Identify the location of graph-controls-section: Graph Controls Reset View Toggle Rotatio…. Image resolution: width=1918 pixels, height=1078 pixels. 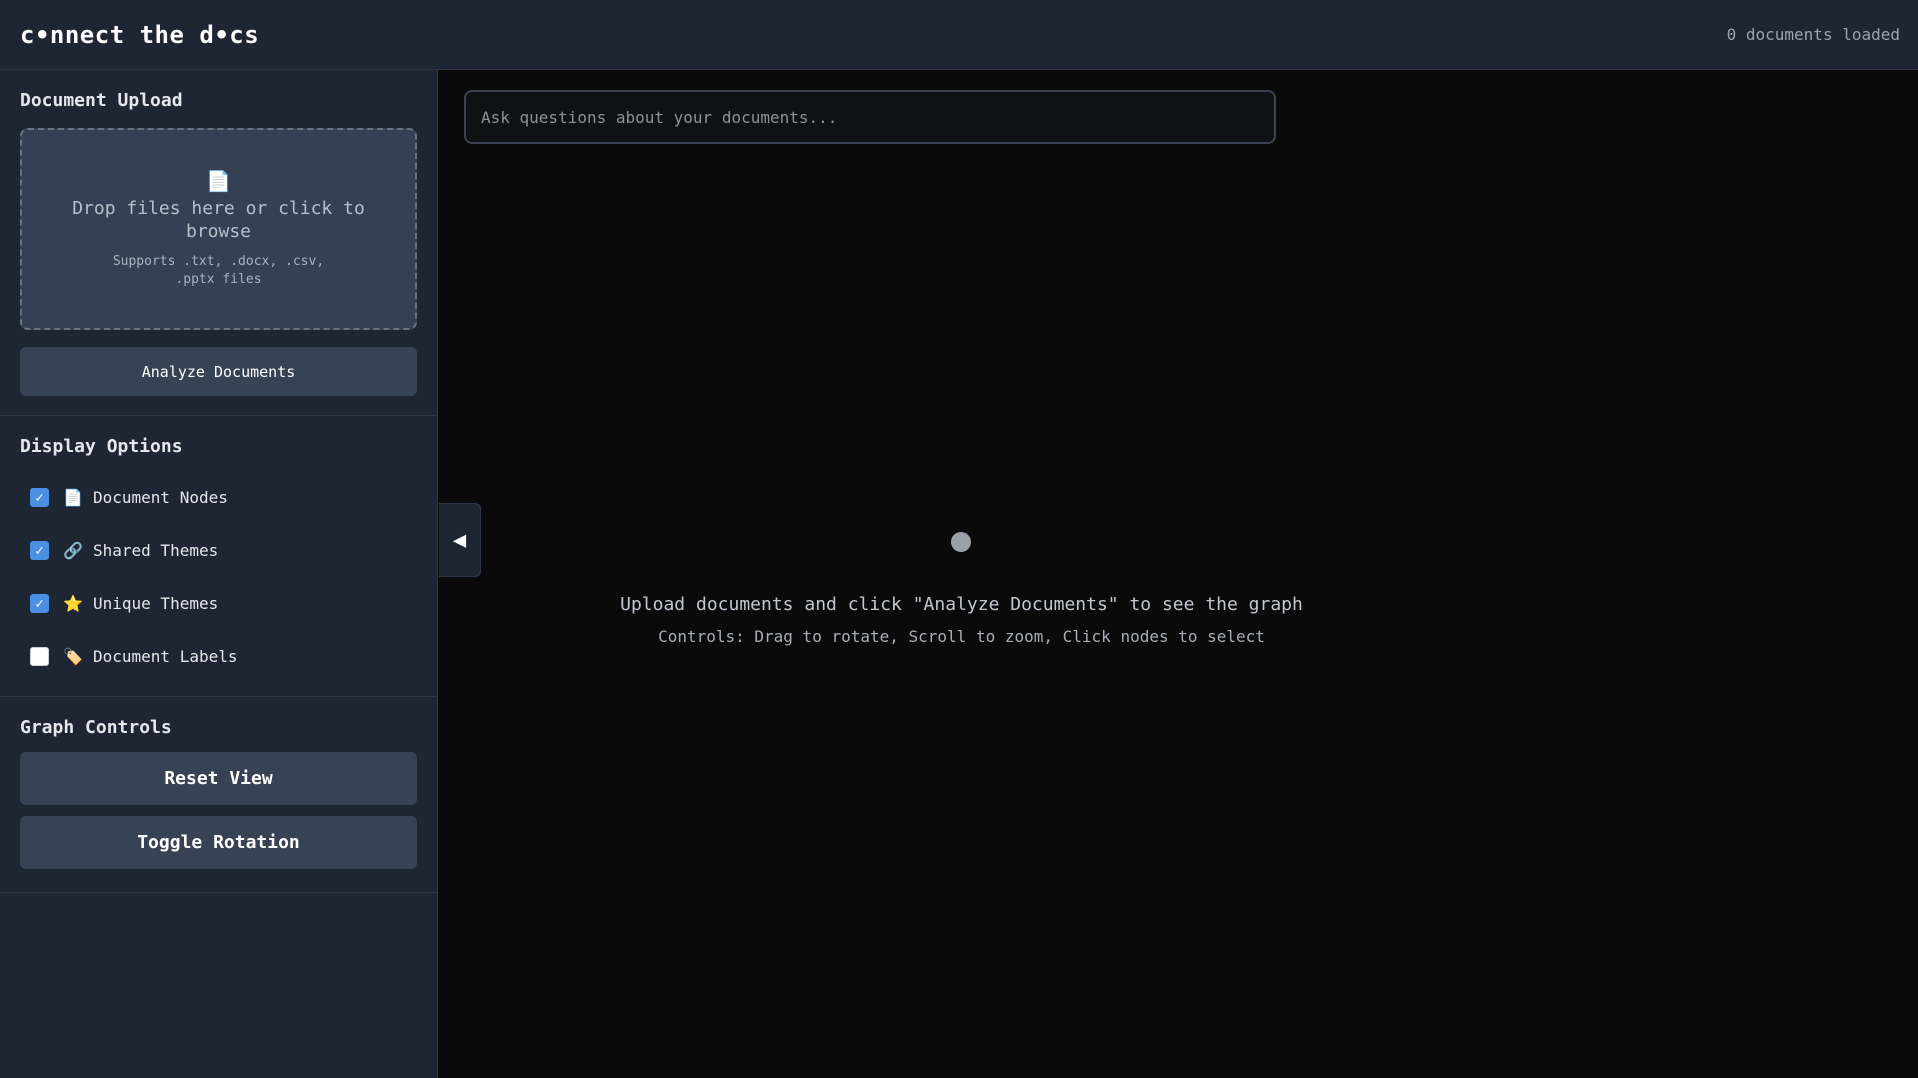
(218, 795).